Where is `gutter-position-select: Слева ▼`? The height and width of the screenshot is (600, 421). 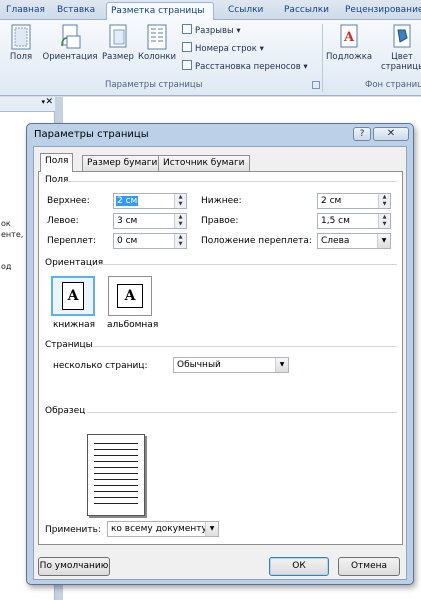
gutter-position-select: Слева ▼ is located at coordinates (354, 241).